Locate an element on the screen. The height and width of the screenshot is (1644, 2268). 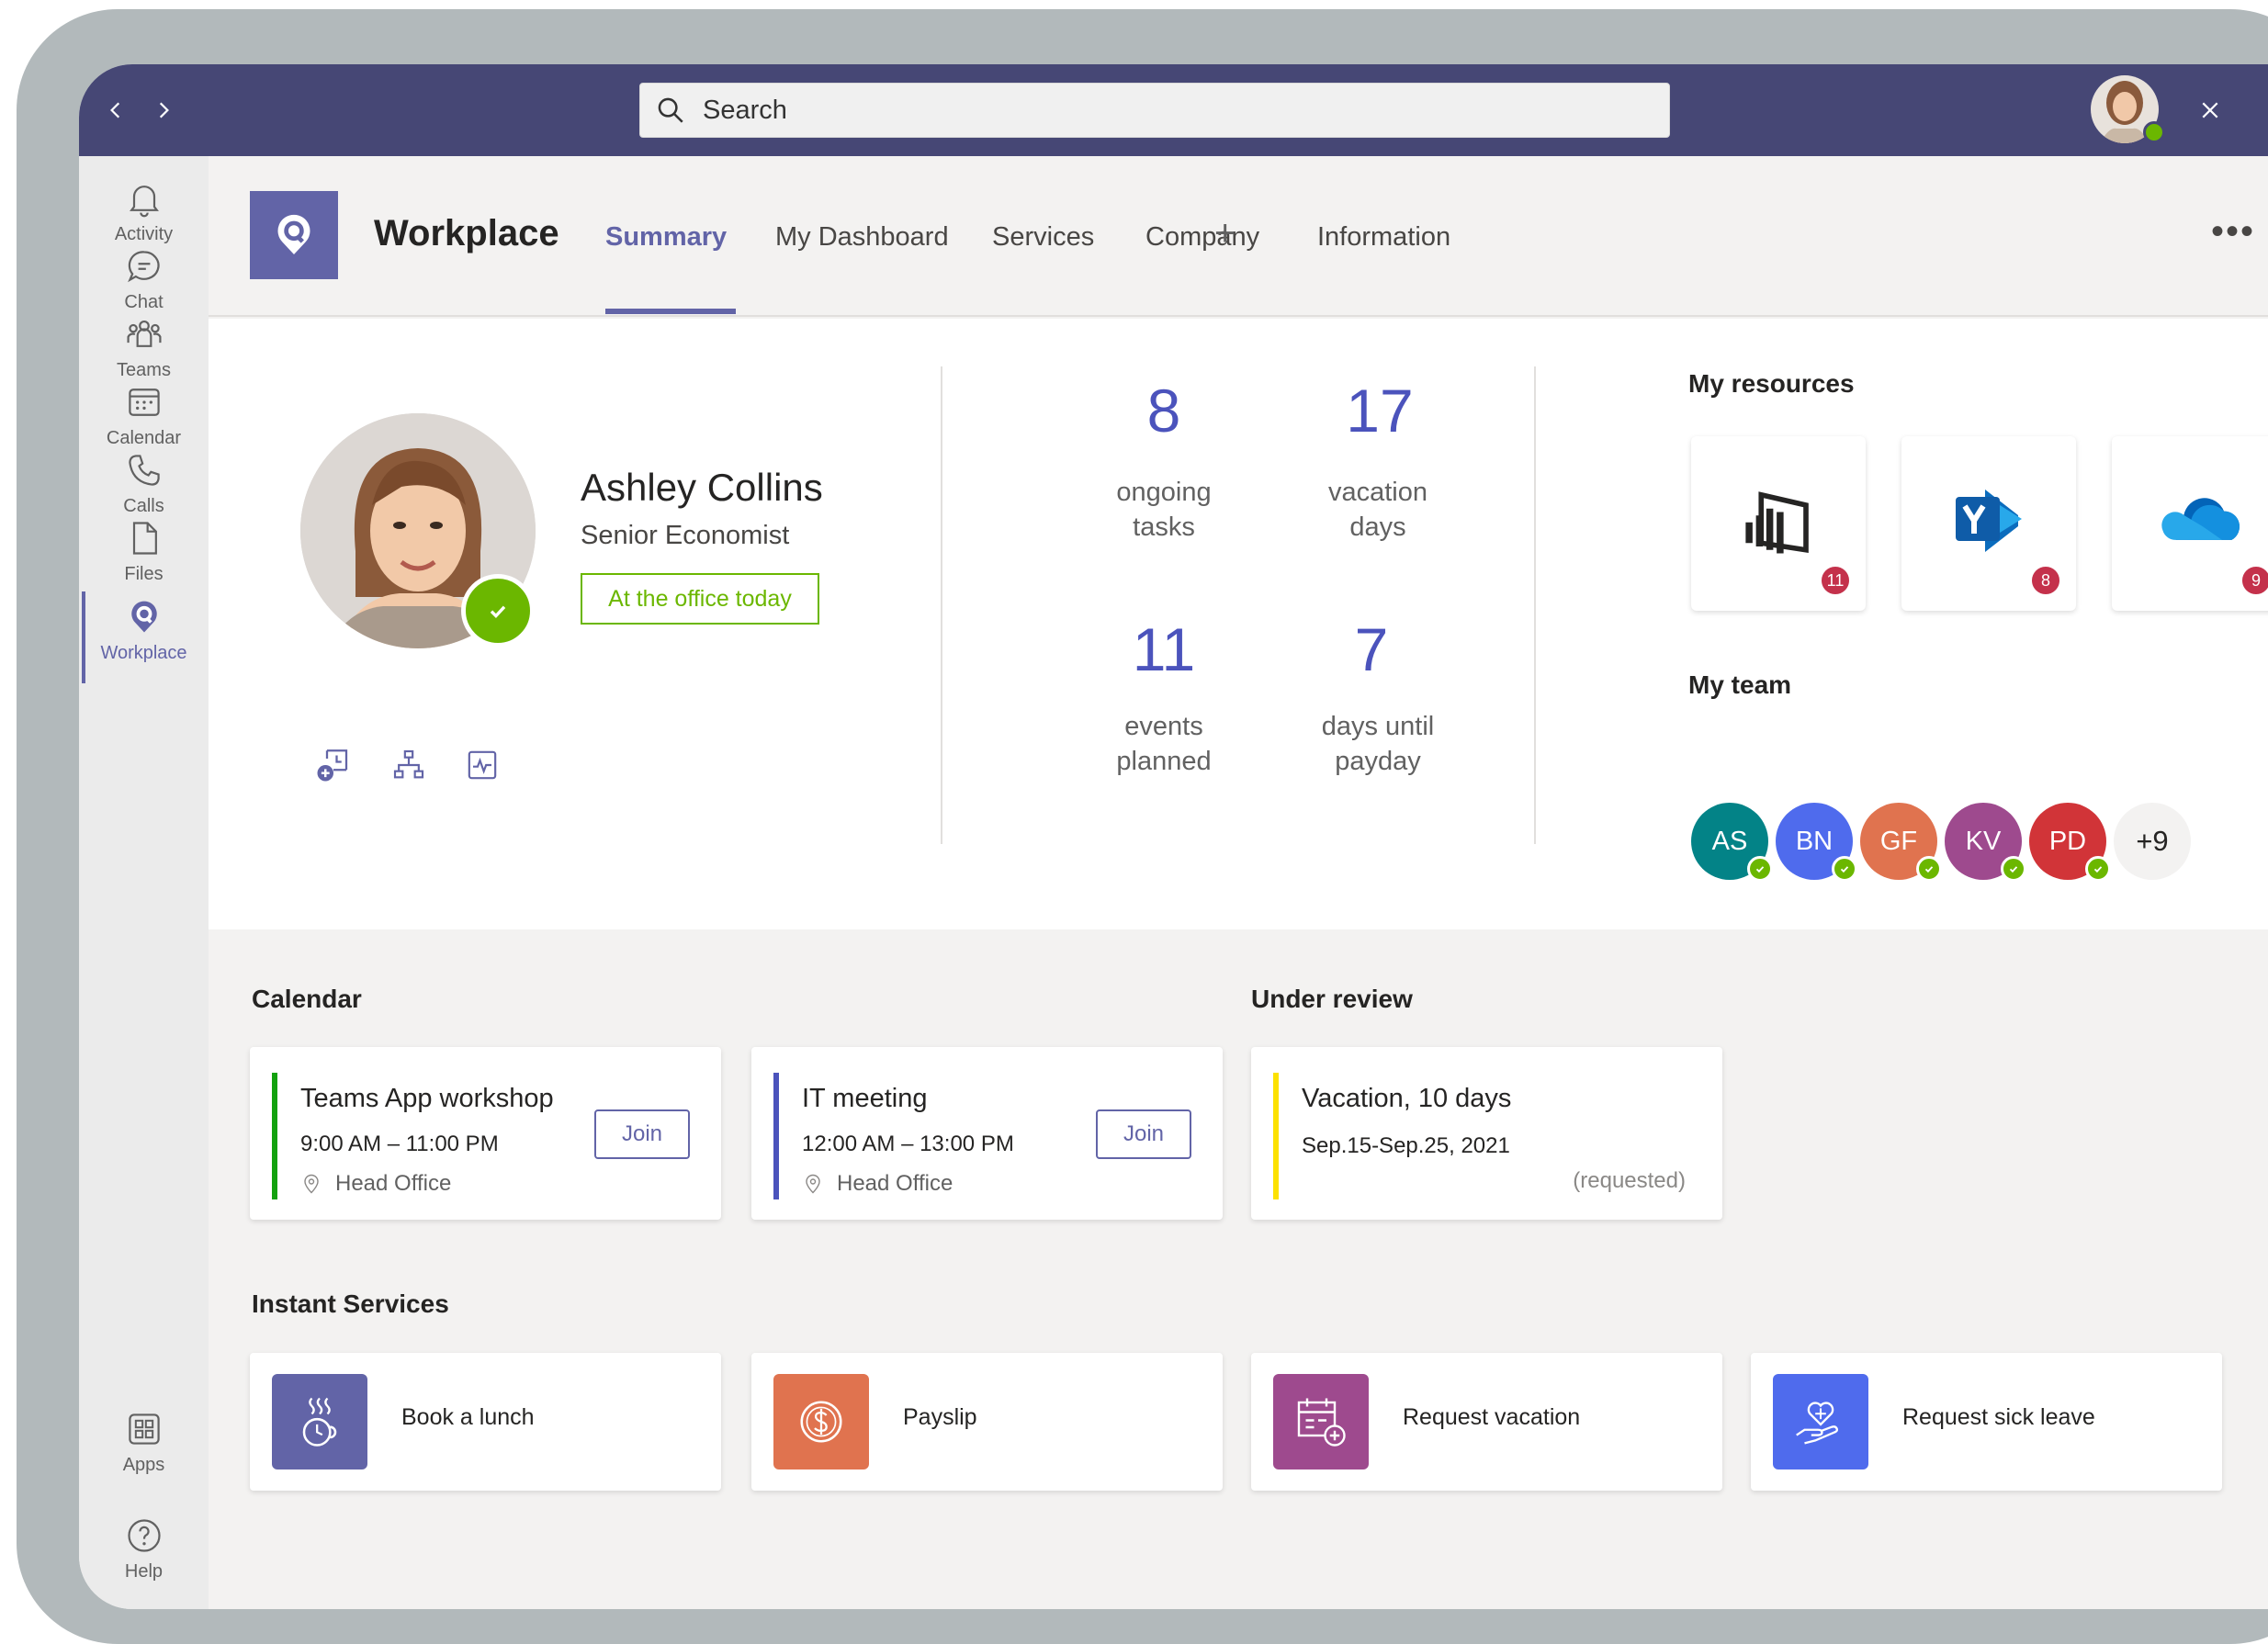
title-bar: Search is located at coordinates (1173, 110).